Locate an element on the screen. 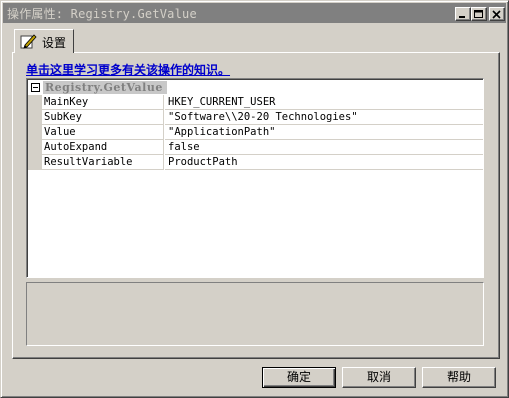 The image size is (509, 398). category-label: Registry.GetValue is located at coordinates (105, 87).